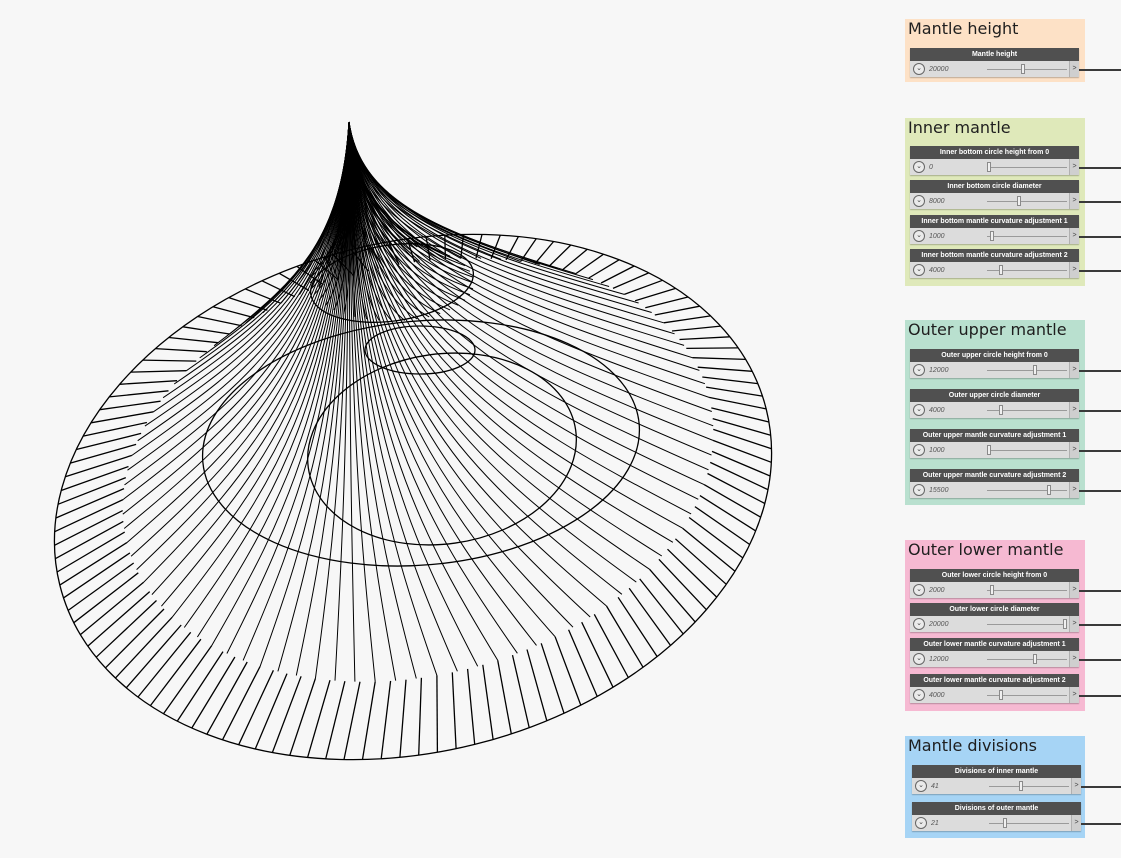 This screenshot has height=858, width=1121. I want to click on number-slider-node: Divisions of inner mantle ⌄ 41 >, so click(996, 779).